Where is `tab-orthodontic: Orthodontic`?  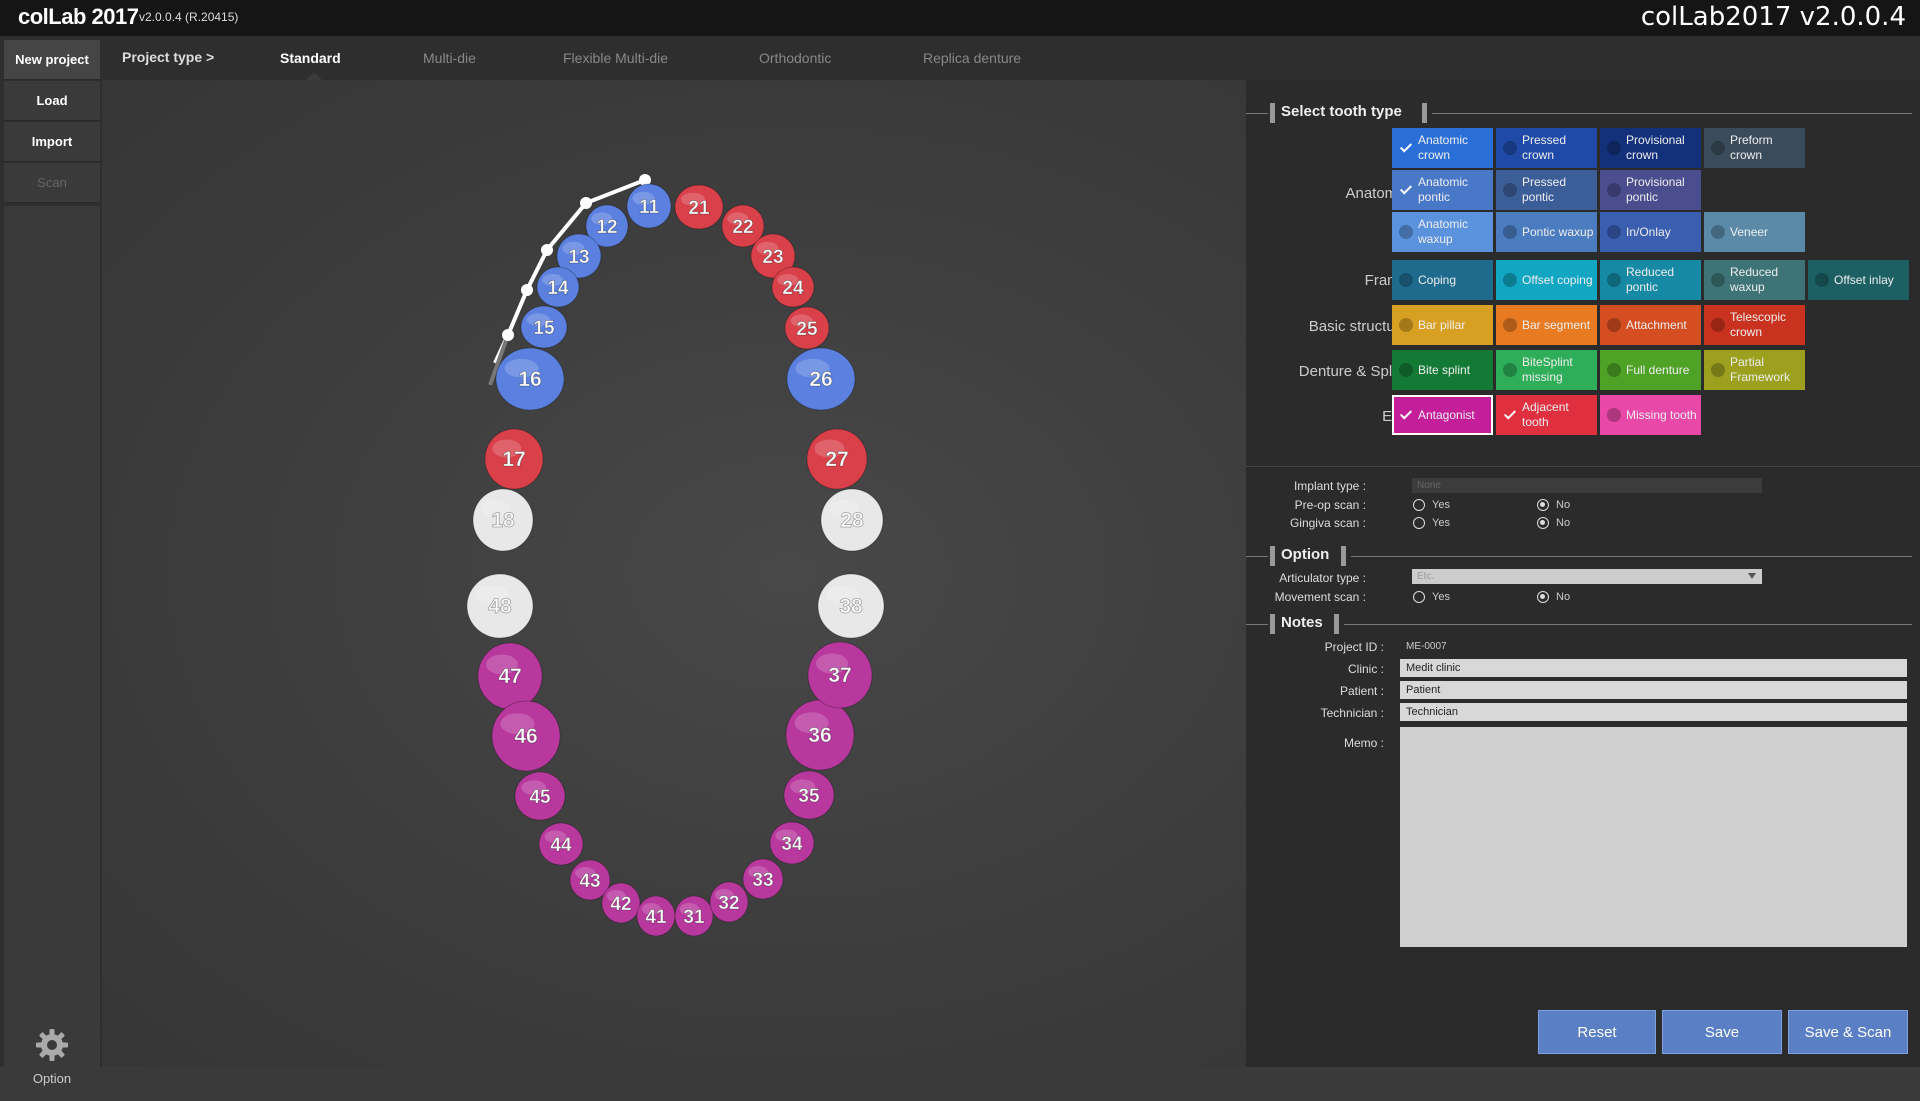 tab-orthodontic: Orthodontic is located at coordinates (795, 58).